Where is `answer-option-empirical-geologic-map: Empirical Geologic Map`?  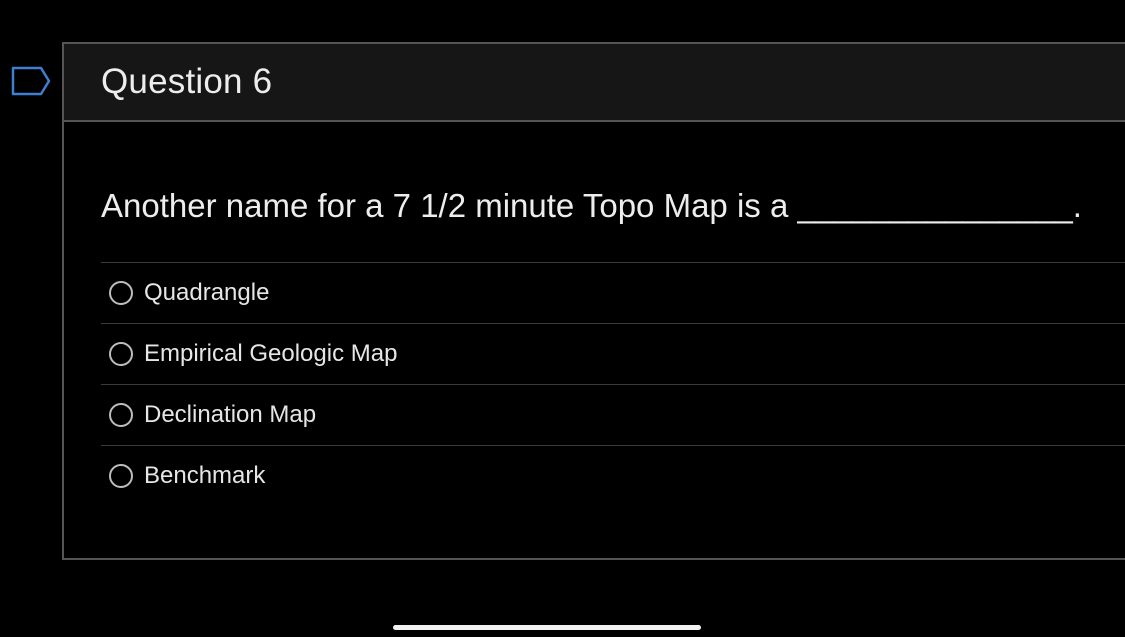
answer-option-empirical-geologic-map: Empirical Geologic Map is located at coordinates (613, 354).